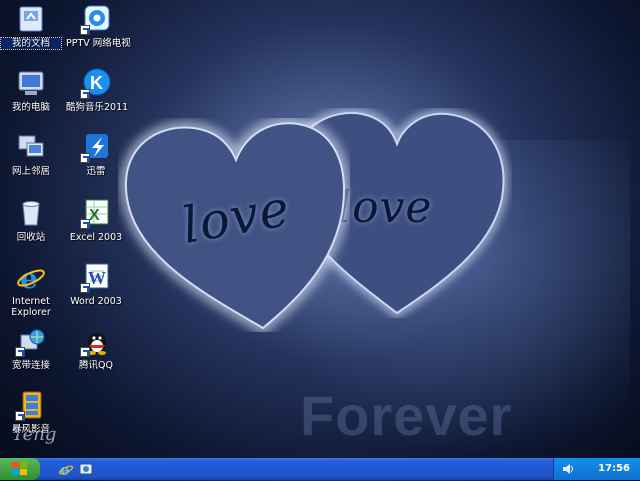 The width and height of the screenshot is (640, 481). What do you see at coordinates (31, 405) in the screenshot?
I see `baofeng-icon` at bounding box center [31, 405].